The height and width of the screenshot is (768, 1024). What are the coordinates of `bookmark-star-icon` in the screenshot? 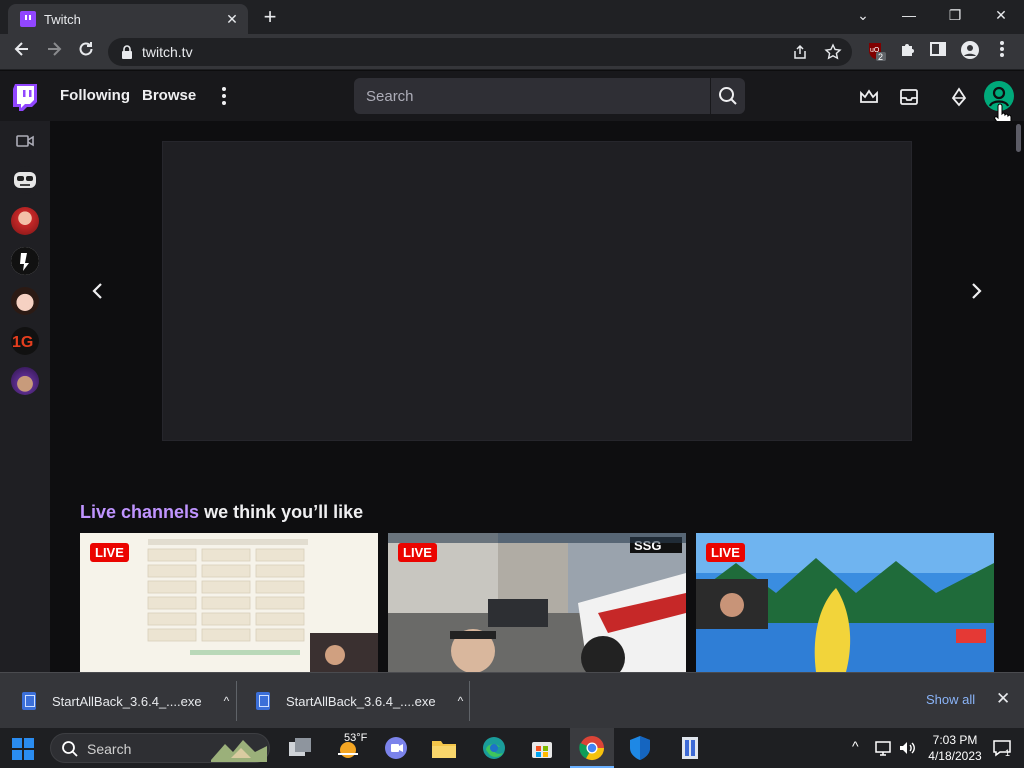 It's located at (833, 52).